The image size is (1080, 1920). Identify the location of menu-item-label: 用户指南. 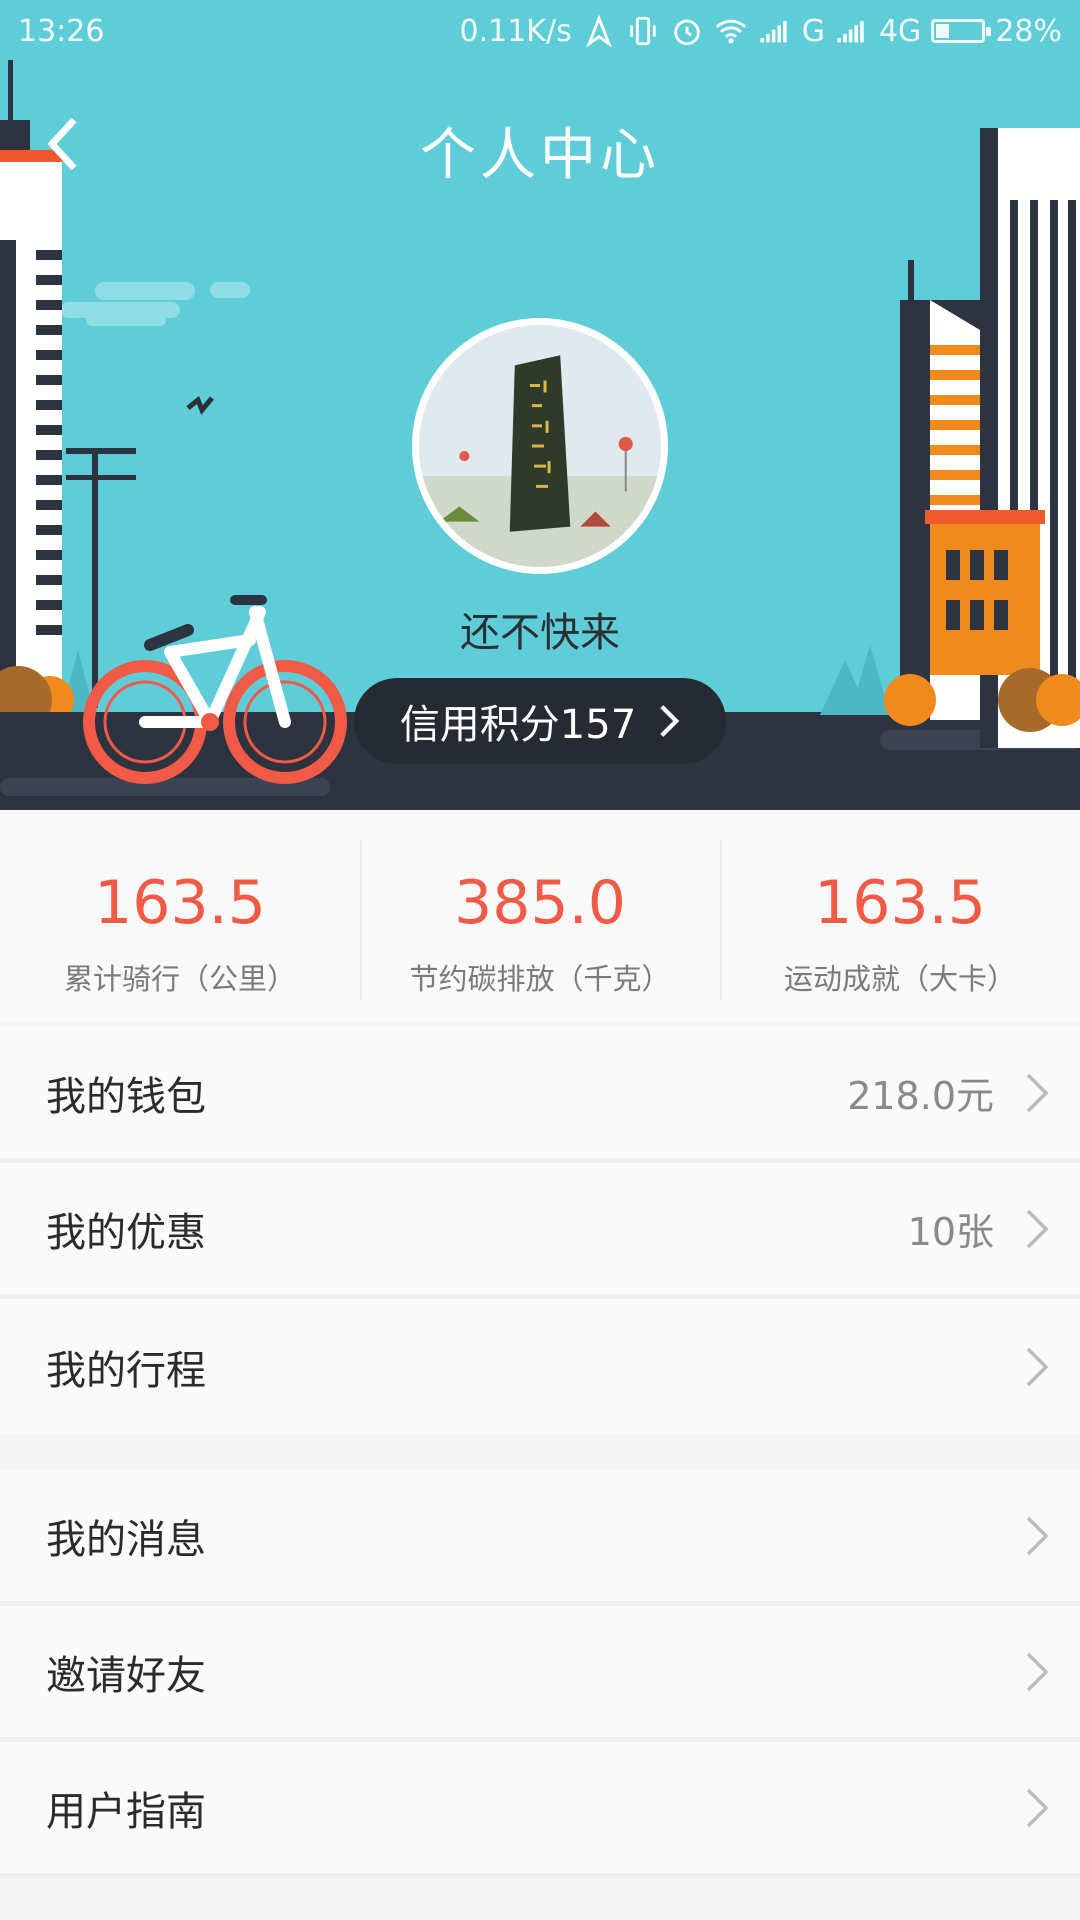
(126, 1811).